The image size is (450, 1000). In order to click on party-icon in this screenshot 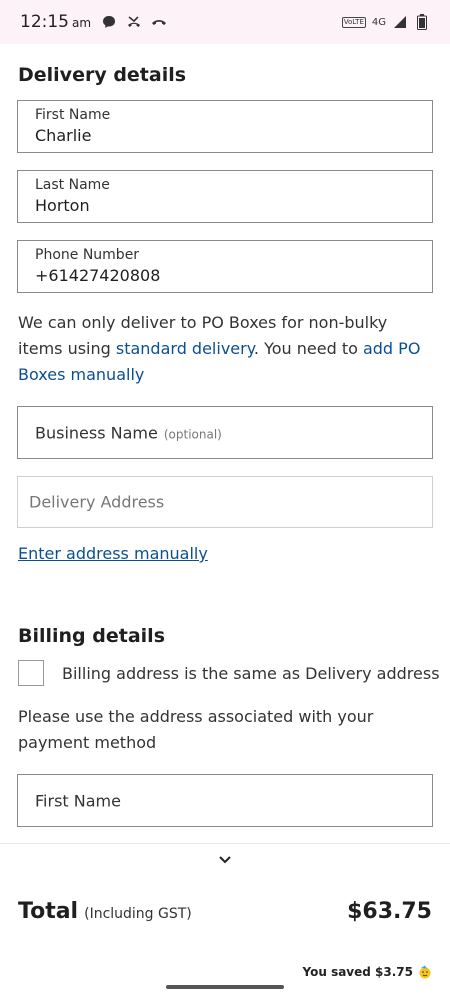, I will do `click(425, 972)`.